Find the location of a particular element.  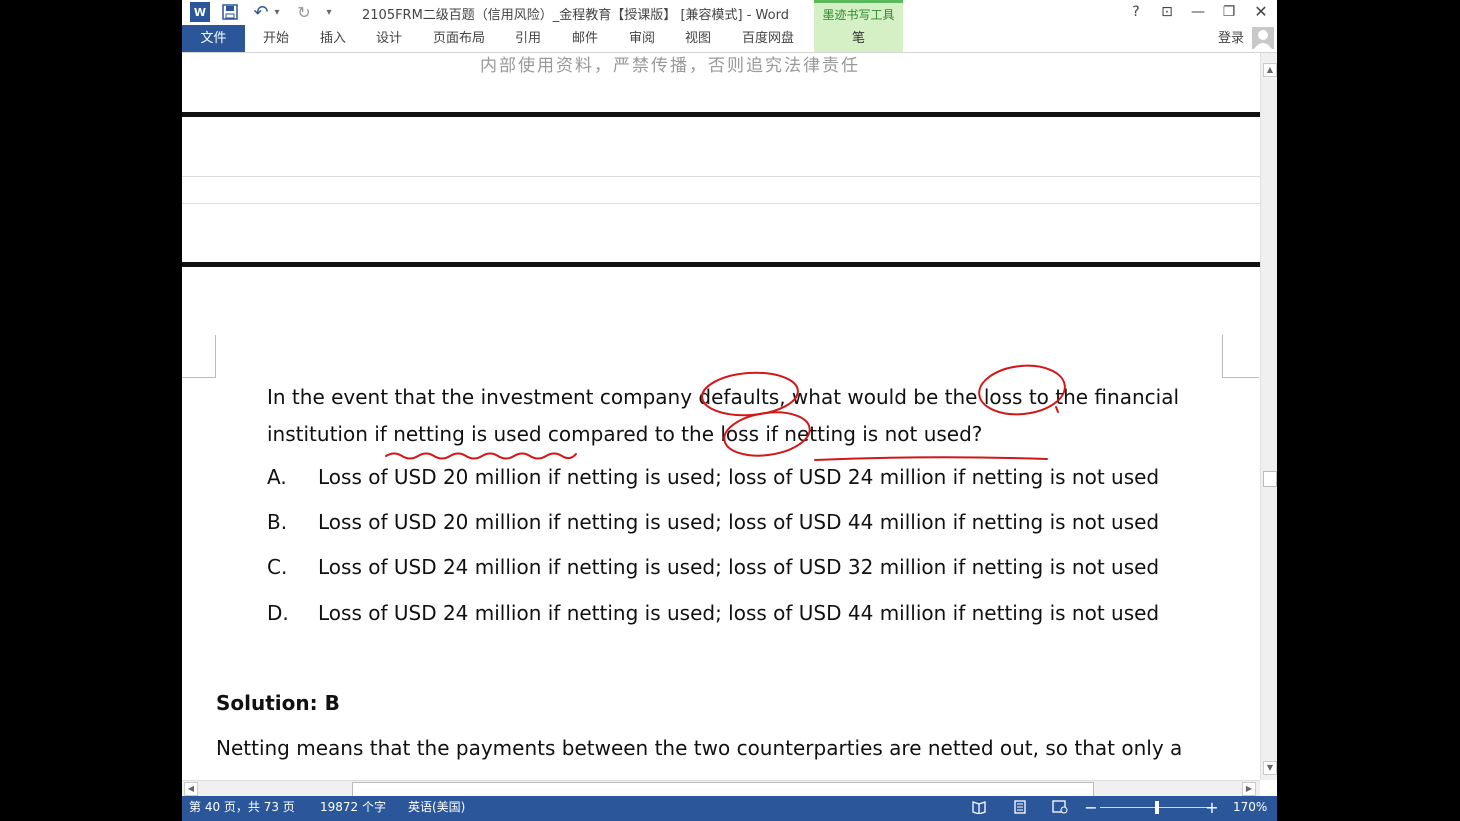

tab-view: 视图 is located at coordinates (698, 38).